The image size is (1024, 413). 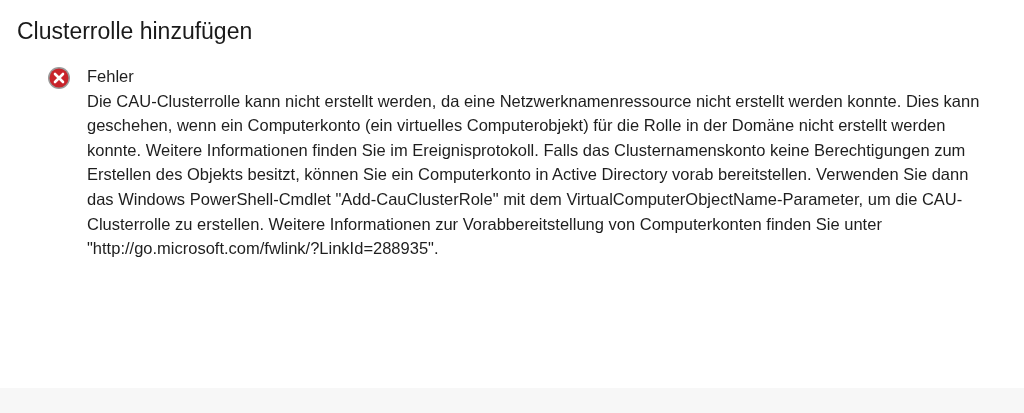 What do you see at coordinates (59, 78) in the screenshot?
I see `error-icon` at bounding box center [59, 78].